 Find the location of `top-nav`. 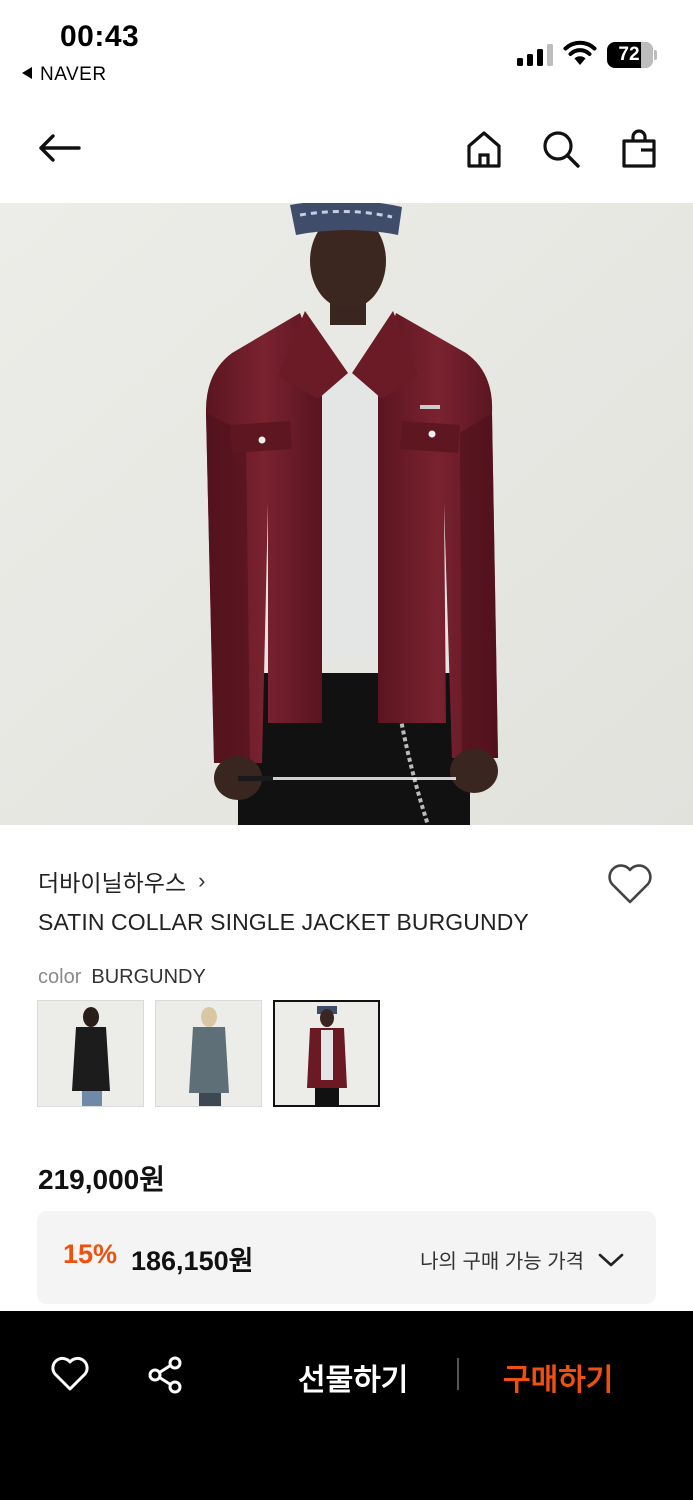

top-nav is located at coordinates (346, 150).